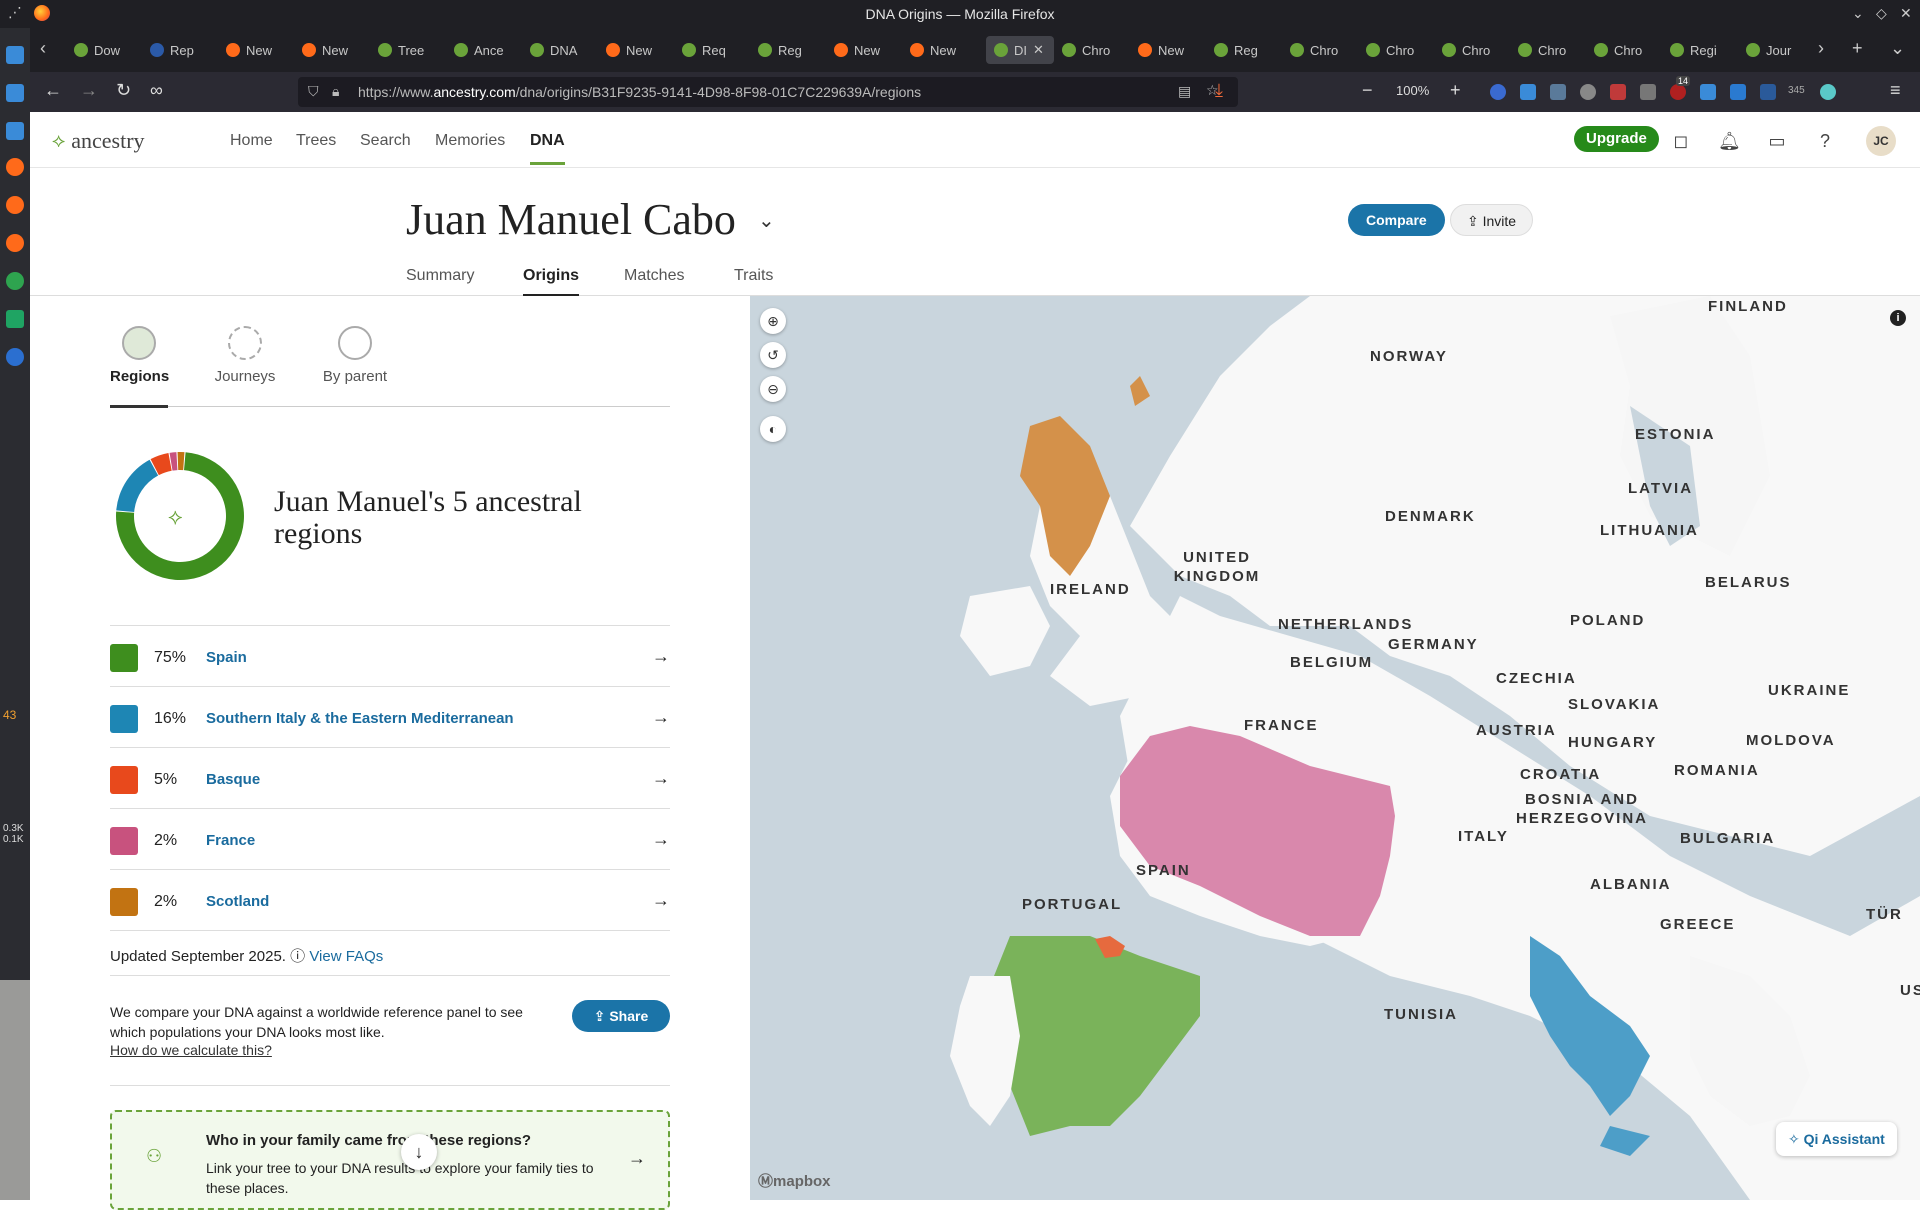  What do you see at coordinates (1898, 318) in the screenshot?
I see `info-icon: i` at bounding box center [1898, 318].